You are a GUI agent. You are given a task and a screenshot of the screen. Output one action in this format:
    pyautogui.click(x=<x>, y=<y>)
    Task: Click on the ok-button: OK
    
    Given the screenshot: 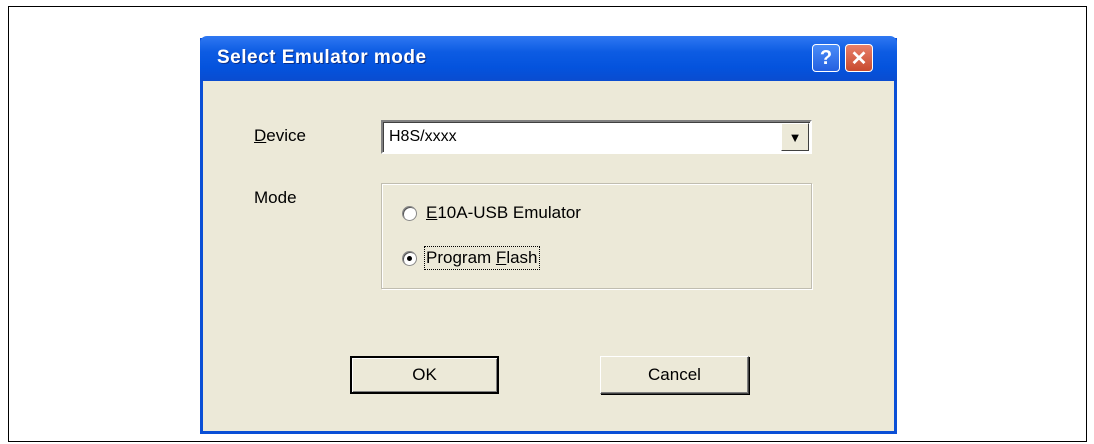 What is the action you would take?
    pyautogui.click(x=424, y=375)
    